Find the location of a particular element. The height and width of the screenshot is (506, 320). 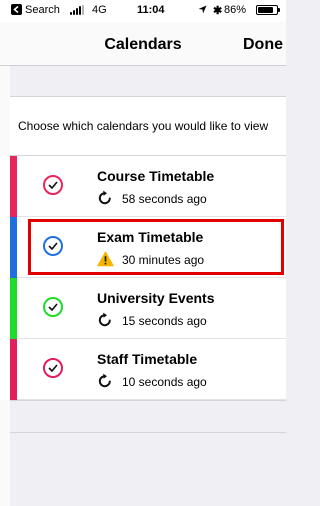

back-app-label: Search is located at coordinates (42, 10).